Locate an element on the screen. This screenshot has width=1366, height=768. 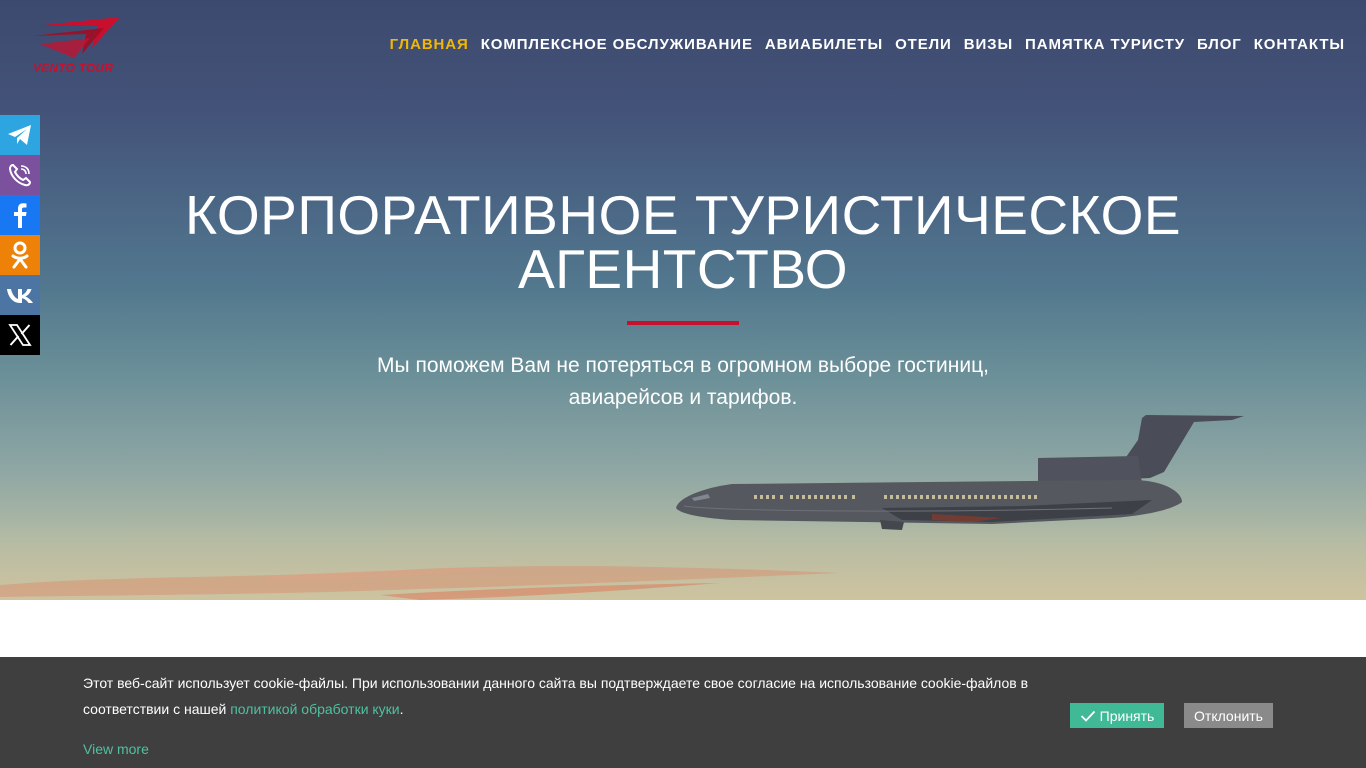
viber-icon is located at coordinates (20, 175).